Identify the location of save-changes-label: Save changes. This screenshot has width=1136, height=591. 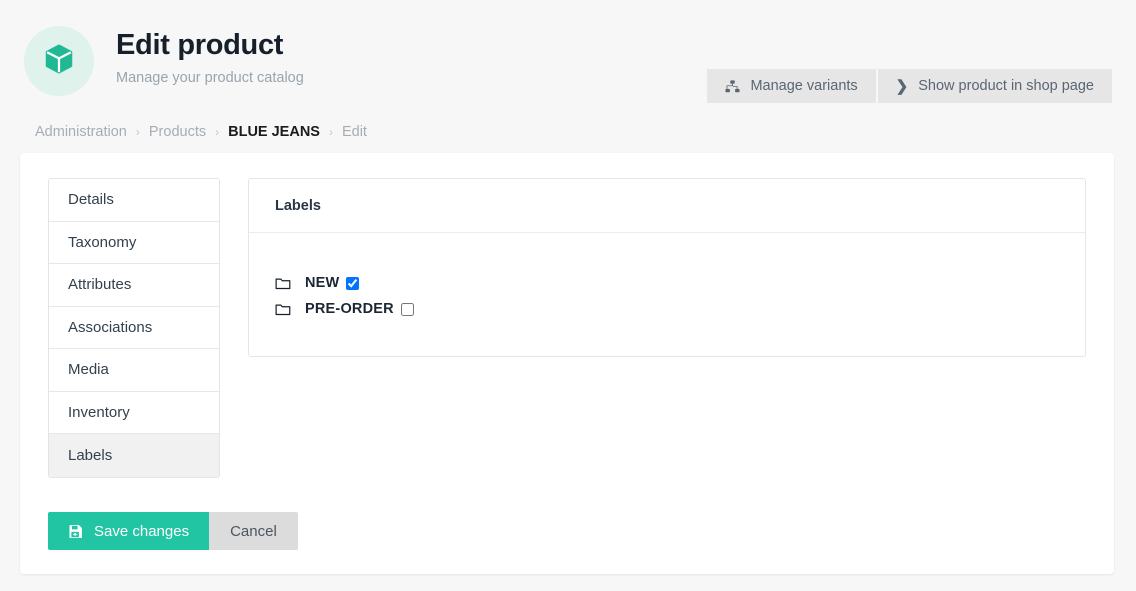
(142, 531).